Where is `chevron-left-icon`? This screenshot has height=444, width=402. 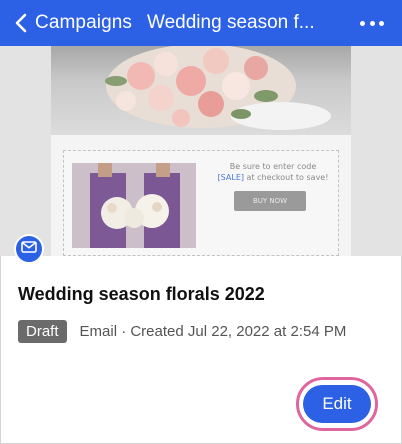 chevron-left-icon is located at coordinates (23, 23).